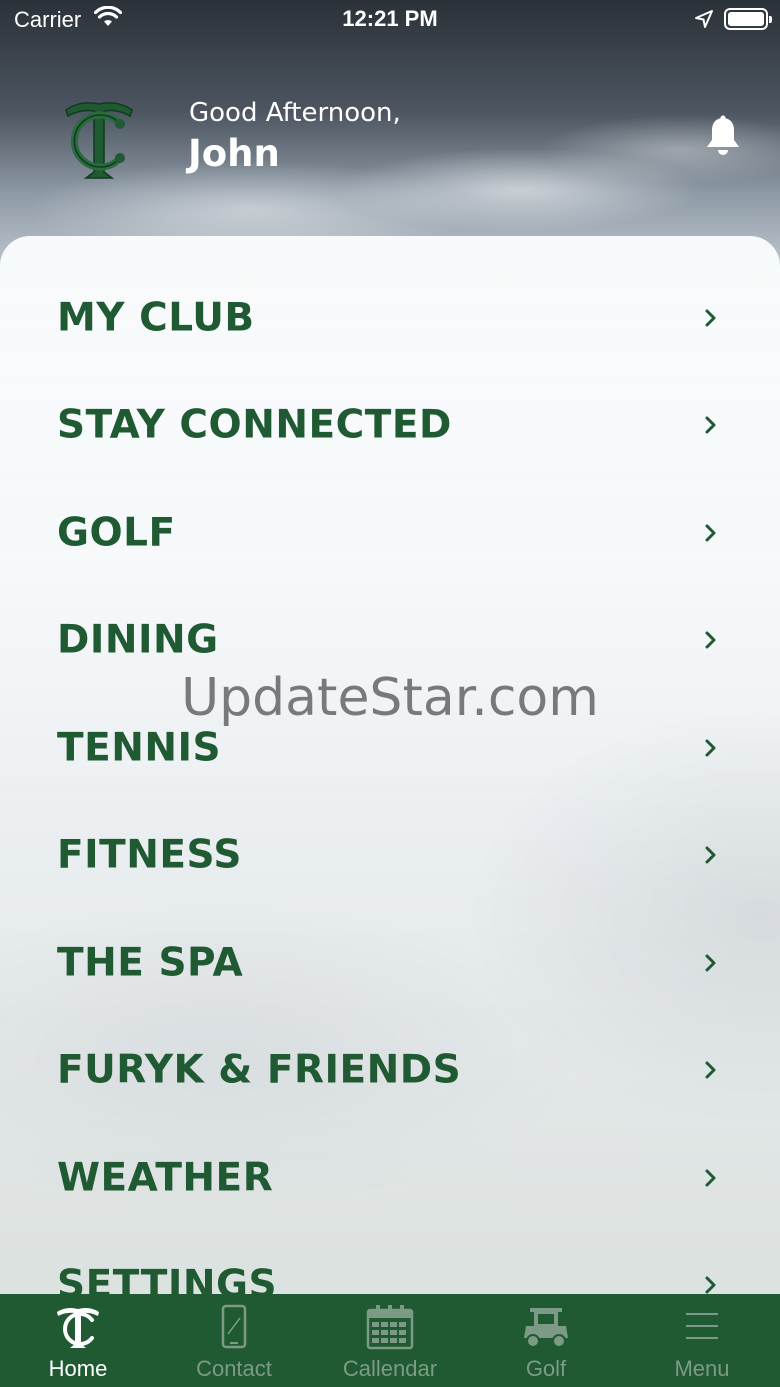 The height and width of the screenshot is (1387, 780). I want to click on menu-item-label: GOLF, so click(116, 532).